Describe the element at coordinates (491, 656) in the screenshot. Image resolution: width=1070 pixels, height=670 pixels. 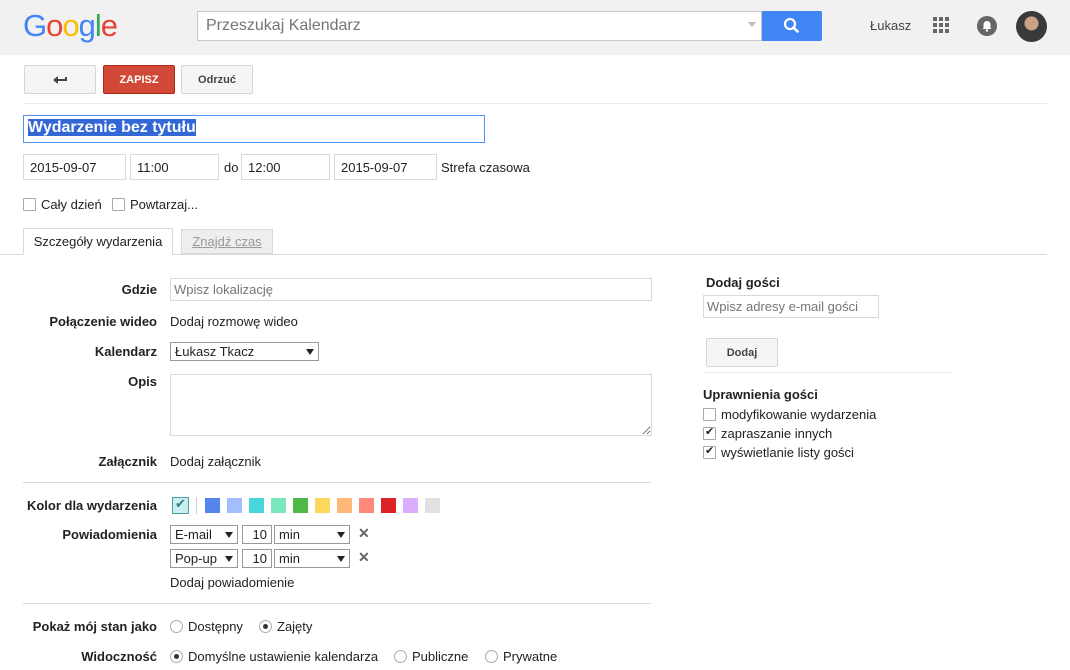
I see `visibility-private-radio` at that location.